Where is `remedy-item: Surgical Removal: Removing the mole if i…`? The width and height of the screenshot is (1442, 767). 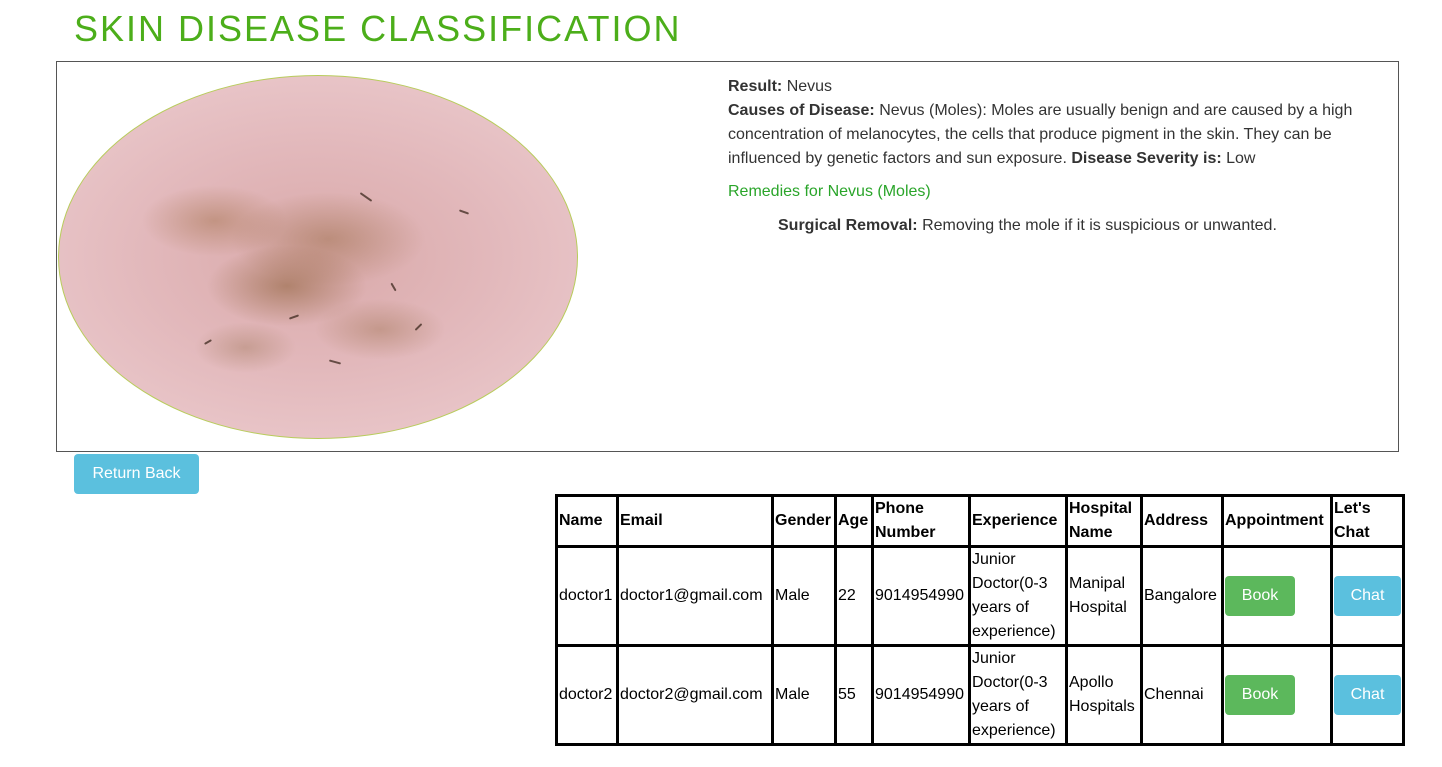
remedy-item: Surgical Removal: Removing the mole if i… is located at coordinates (1063, 226).